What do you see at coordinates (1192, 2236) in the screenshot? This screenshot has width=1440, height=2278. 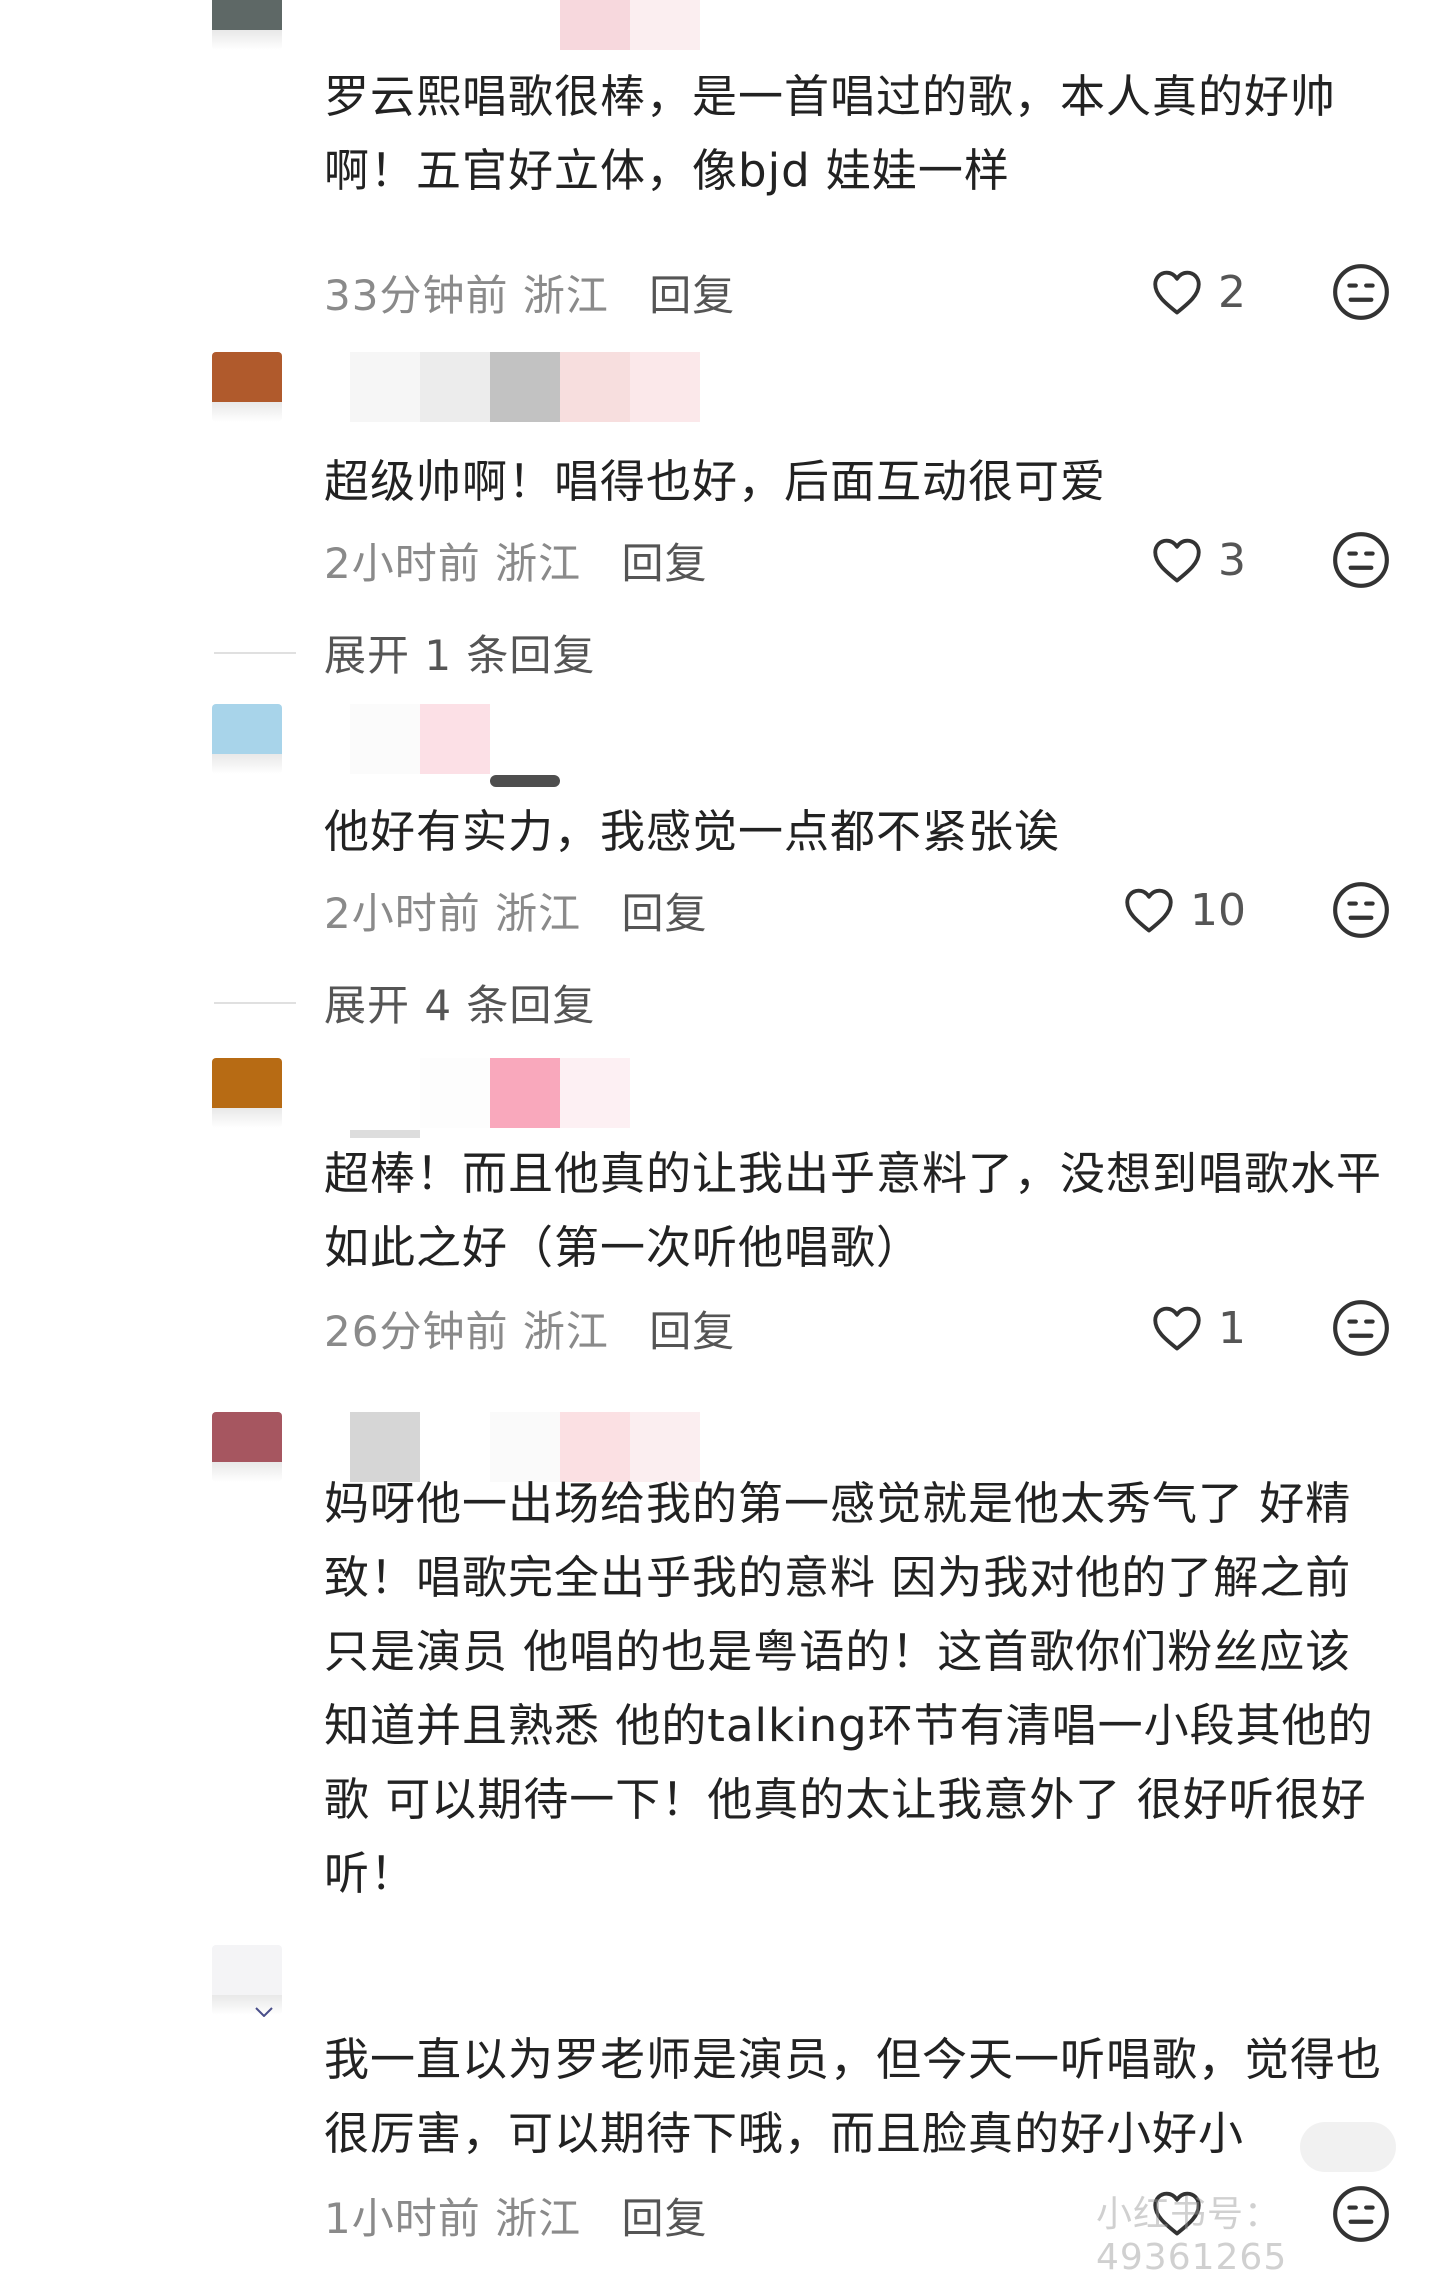 I see `watermark: 小红书号：49361265` at bounding box center [1192, 2236].